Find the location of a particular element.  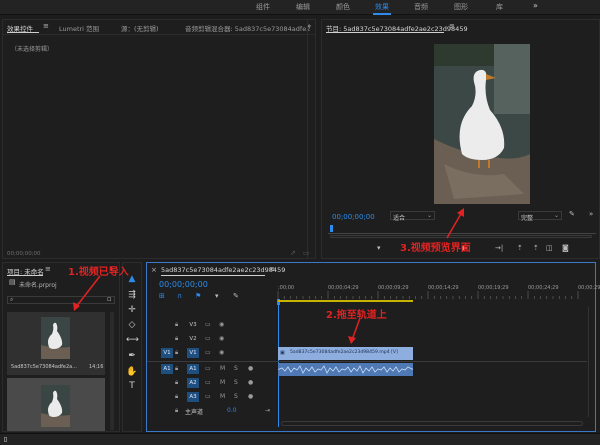

annotation-step-3: 3.视频预览界面 is located at coordinates (435, 248).